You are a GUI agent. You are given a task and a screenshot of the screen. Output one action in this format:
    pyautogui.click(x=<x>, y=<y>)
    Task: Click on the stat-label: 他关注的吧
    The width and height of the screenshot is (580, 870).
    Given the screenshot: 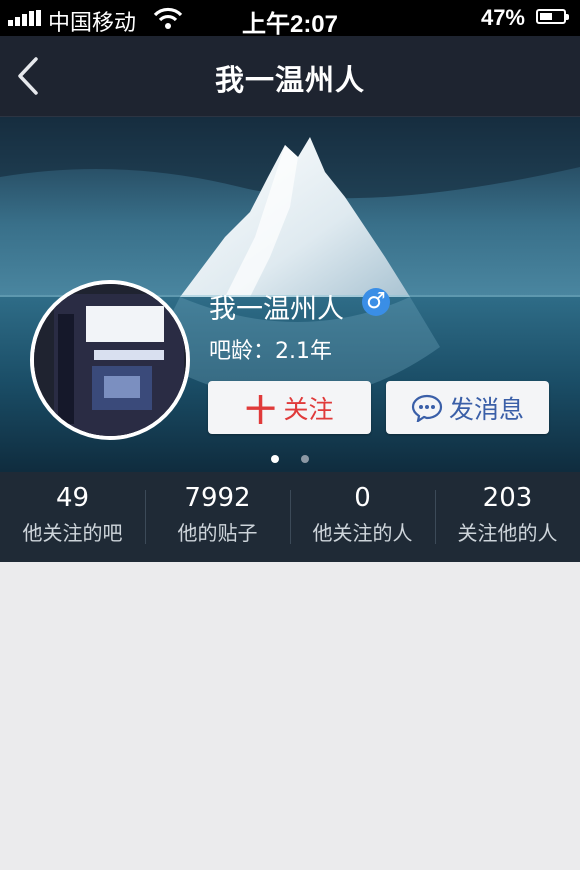 What is the action you would take?
    pyautogui.click(x=72, y=533)
    